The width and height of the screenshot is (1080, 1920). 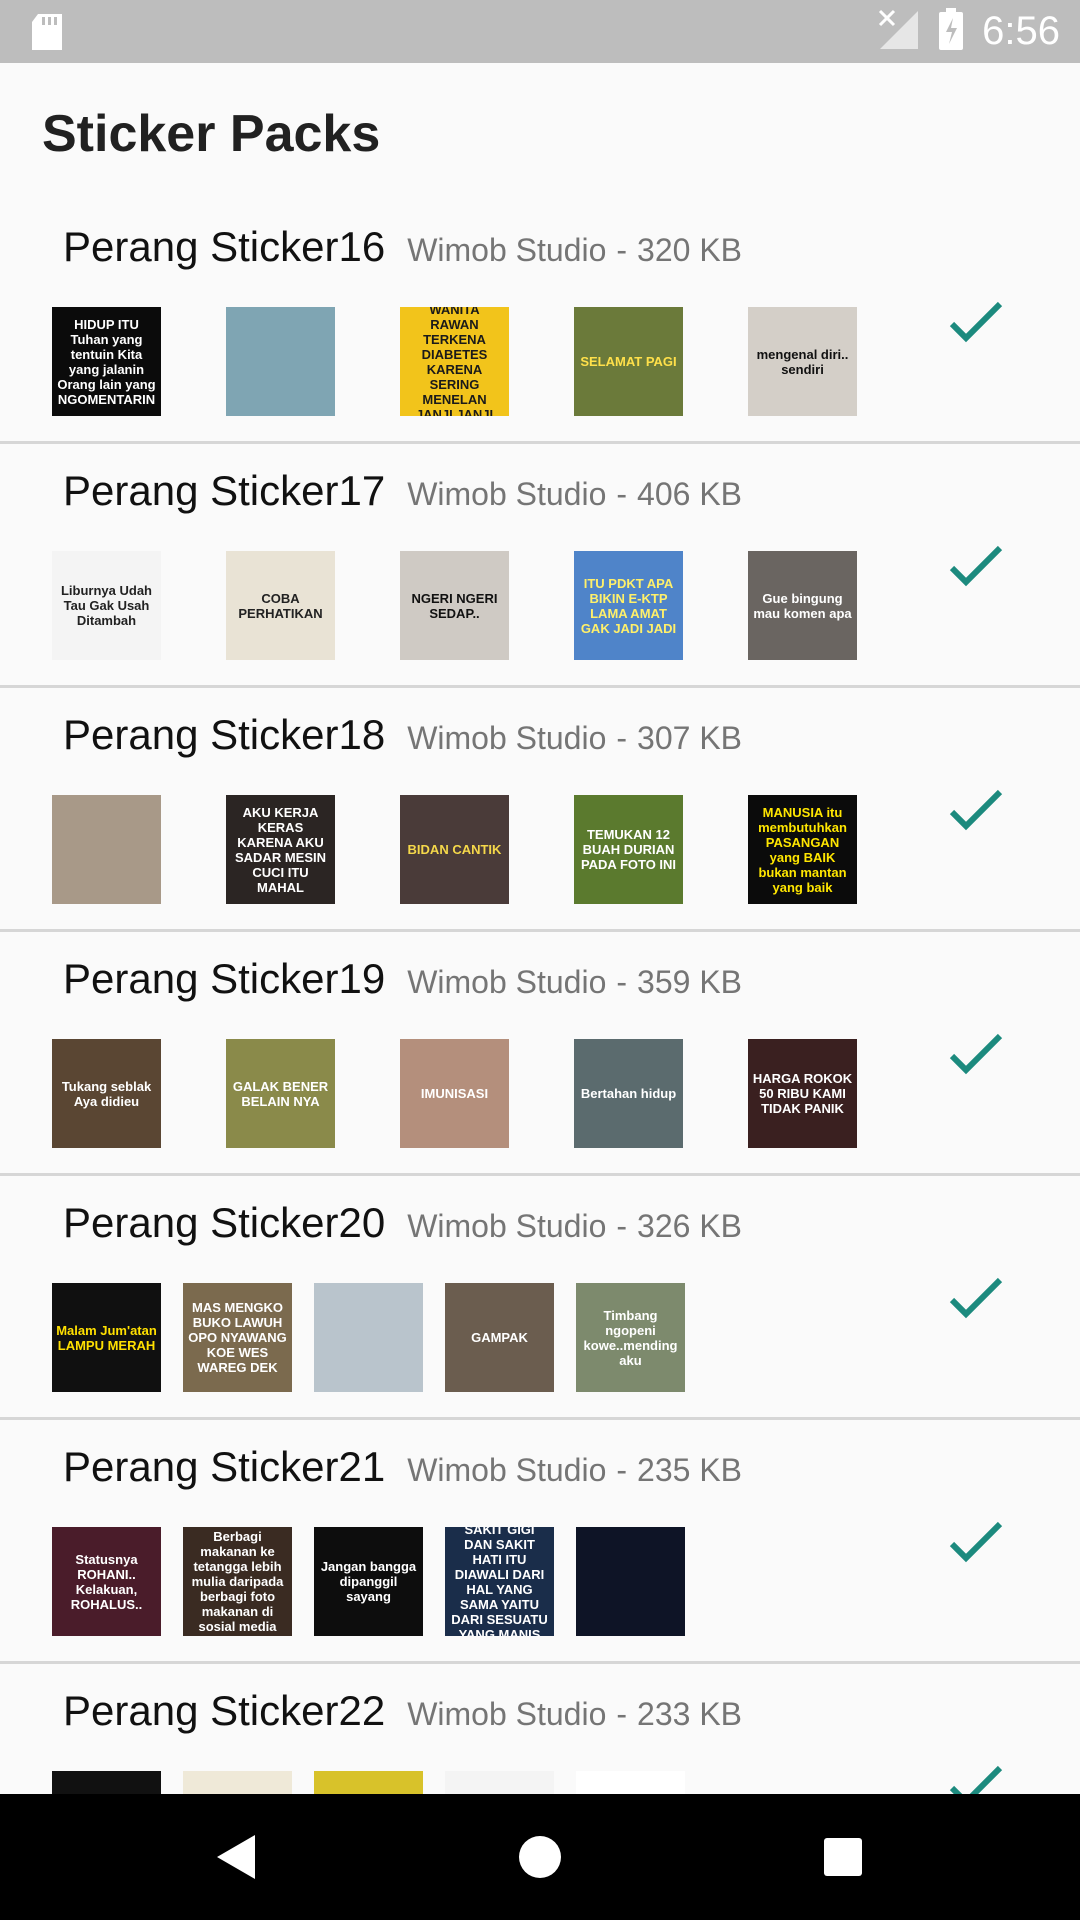 What do you see at coordinates (454, 849) in the screenshot?
I see `sticker-thumbnail: BIDAN CANTIK` at bounding box center [454, 849].